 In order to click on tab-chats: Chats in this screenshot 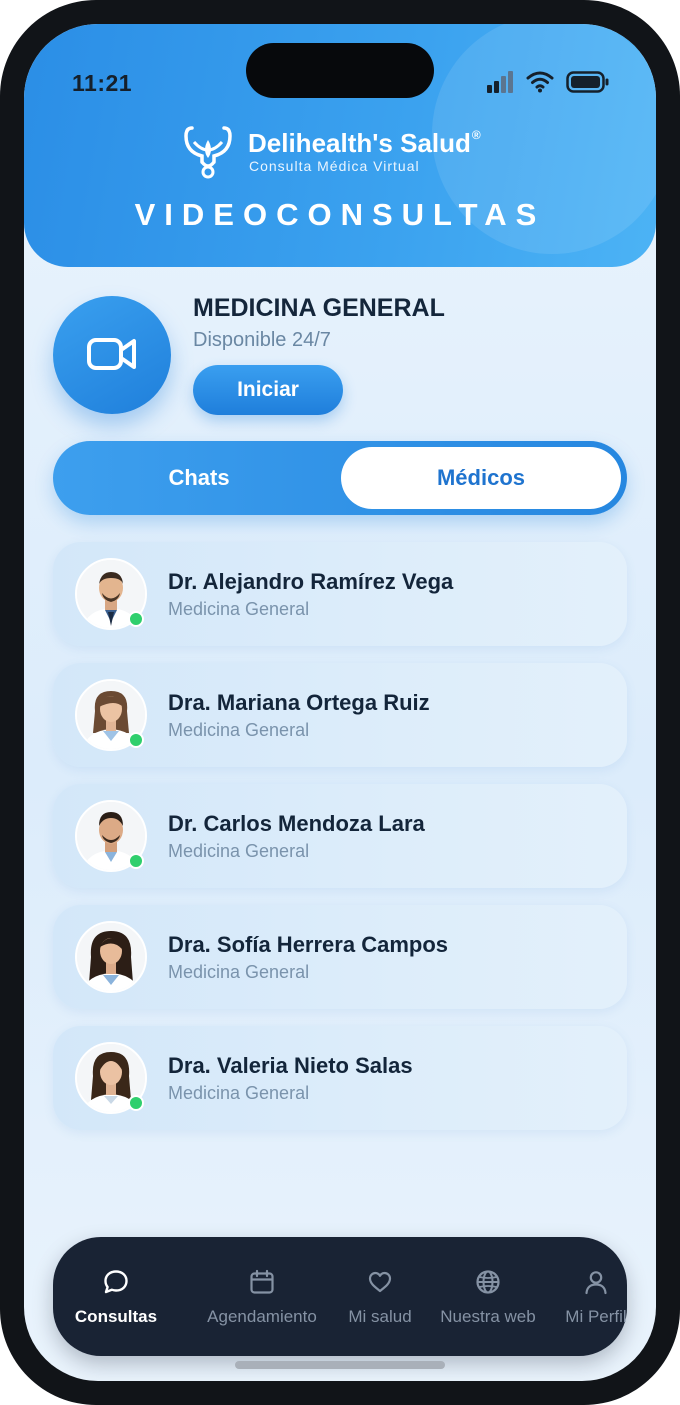, I will do `click(199, 478)`.